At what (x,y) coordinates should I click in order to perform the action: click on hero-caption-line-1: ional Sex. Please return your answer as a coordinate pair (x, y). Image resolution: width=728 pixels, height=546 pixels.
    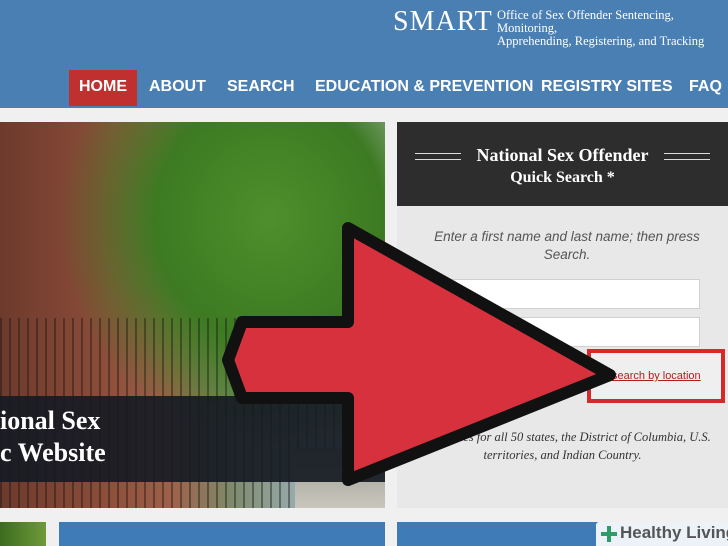
    Looking at the image, I should click on (50, 420).